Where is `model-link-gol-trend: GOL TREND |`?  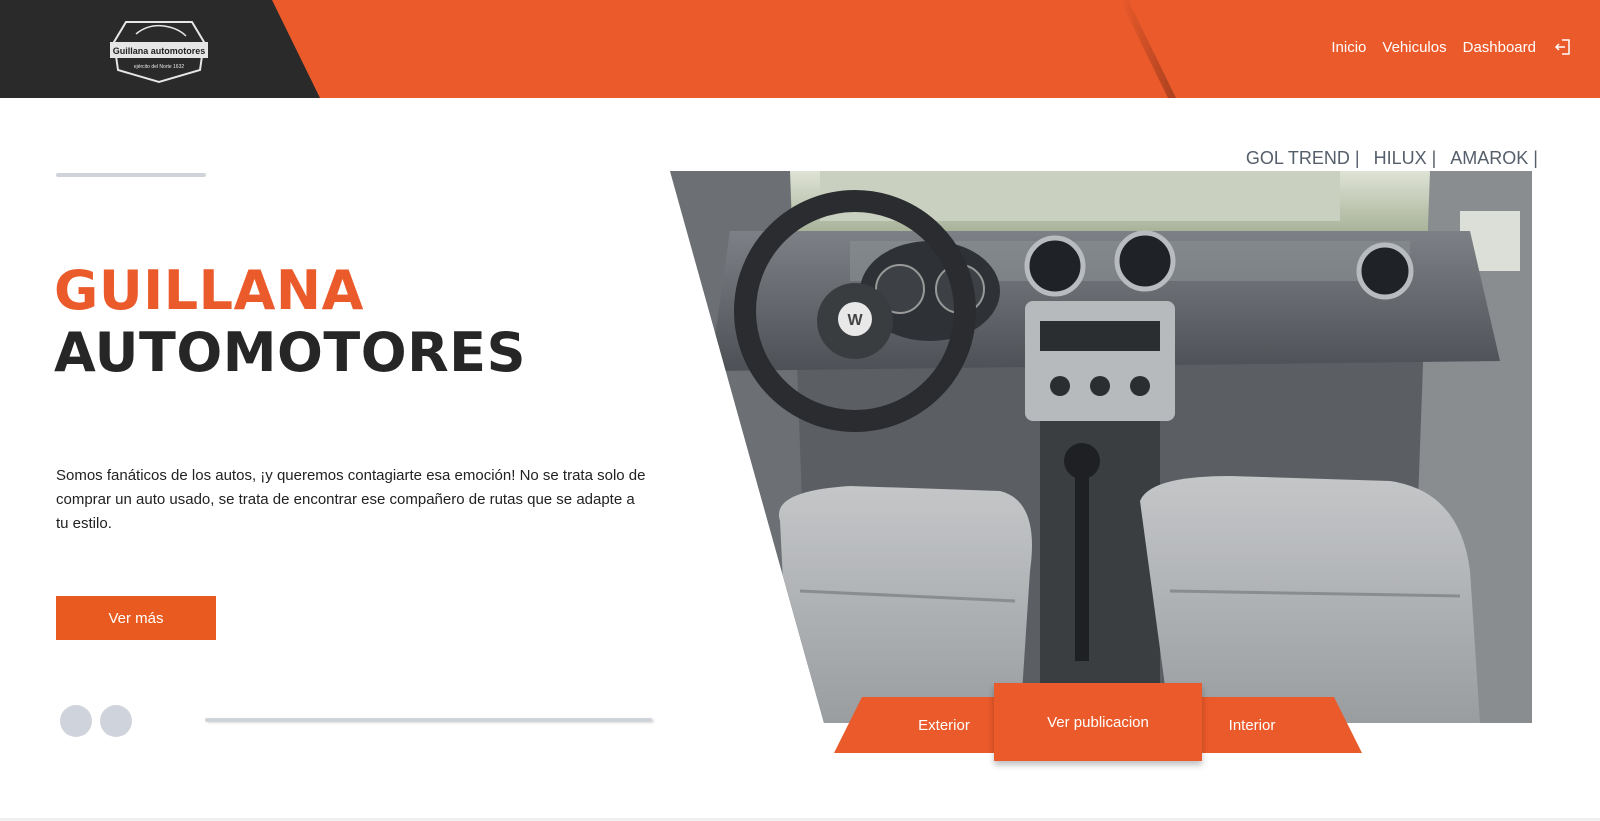
model-link-gol-trend: GOL TREND | is located at coordinates (1303, 158).